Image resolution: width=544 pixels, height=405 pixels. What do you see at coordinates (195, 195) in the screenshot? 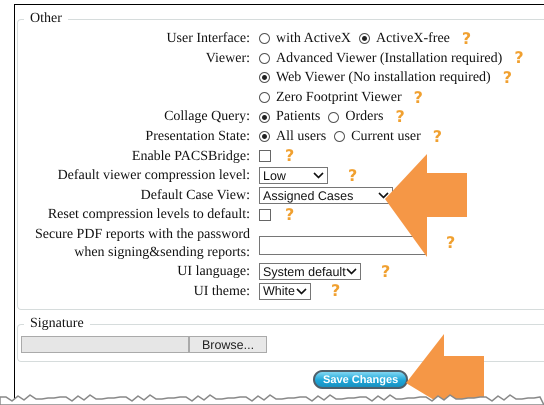
I see `field-label: Default Case View:` at bounding box center [195, 195].